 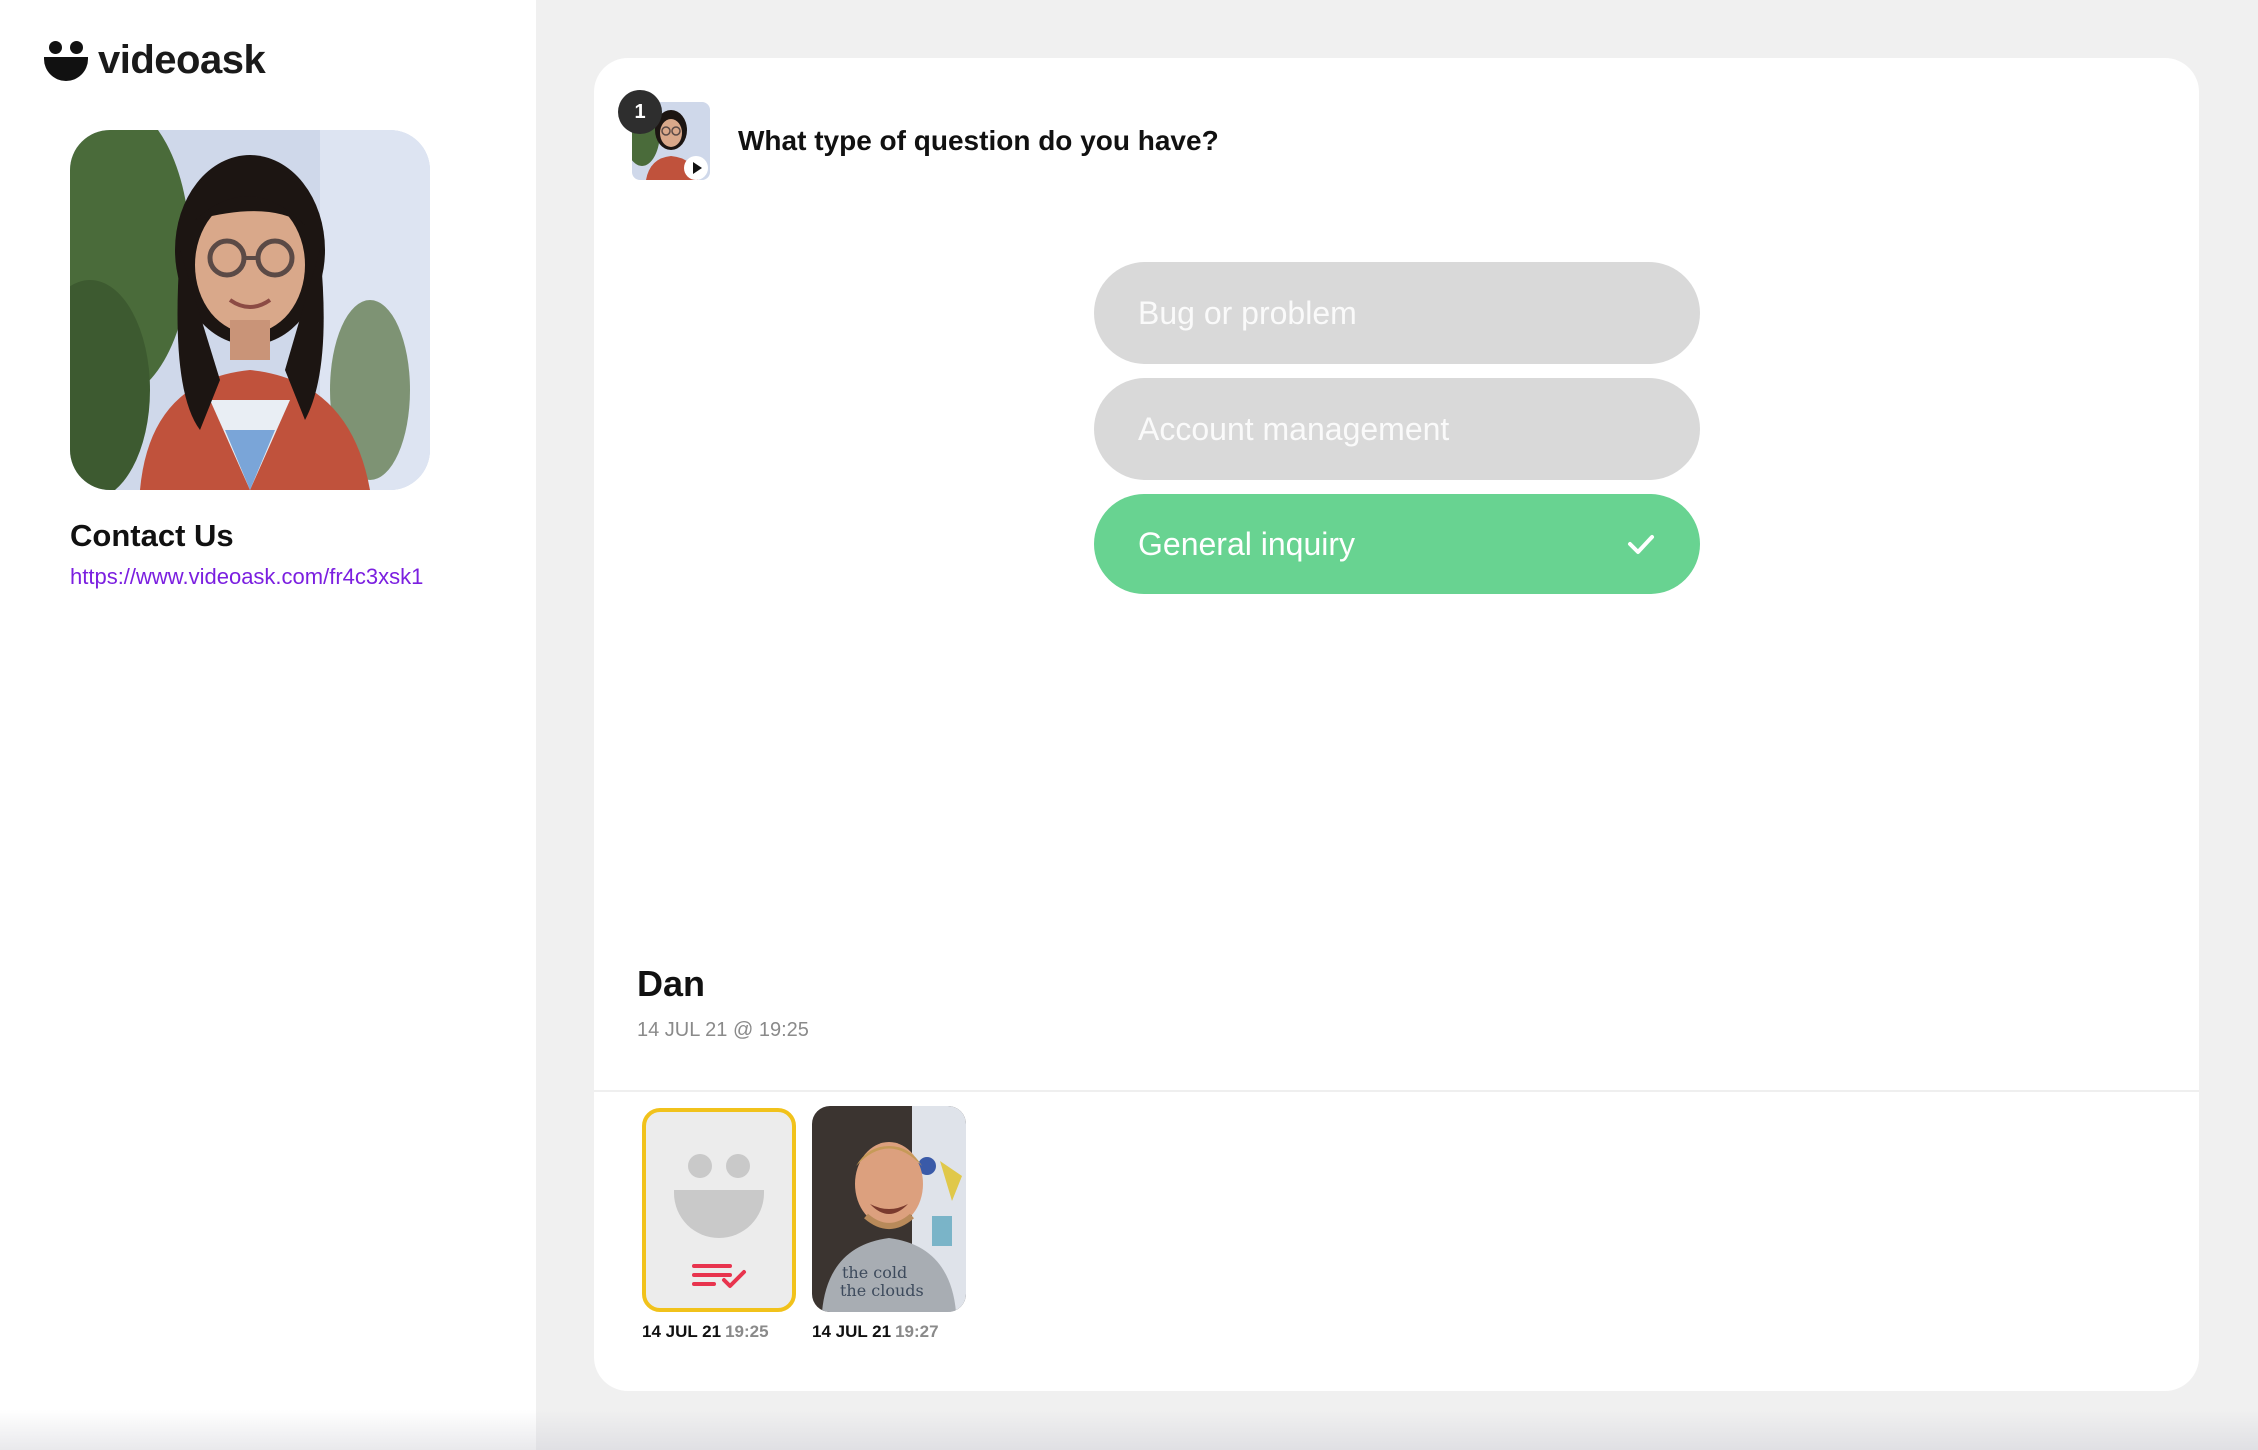 What do you see at coordinates (889, 1209) in the screenshot?
I see `video-answer-thumbnail: the cold the clouds` at bounding box center [889, 1209].